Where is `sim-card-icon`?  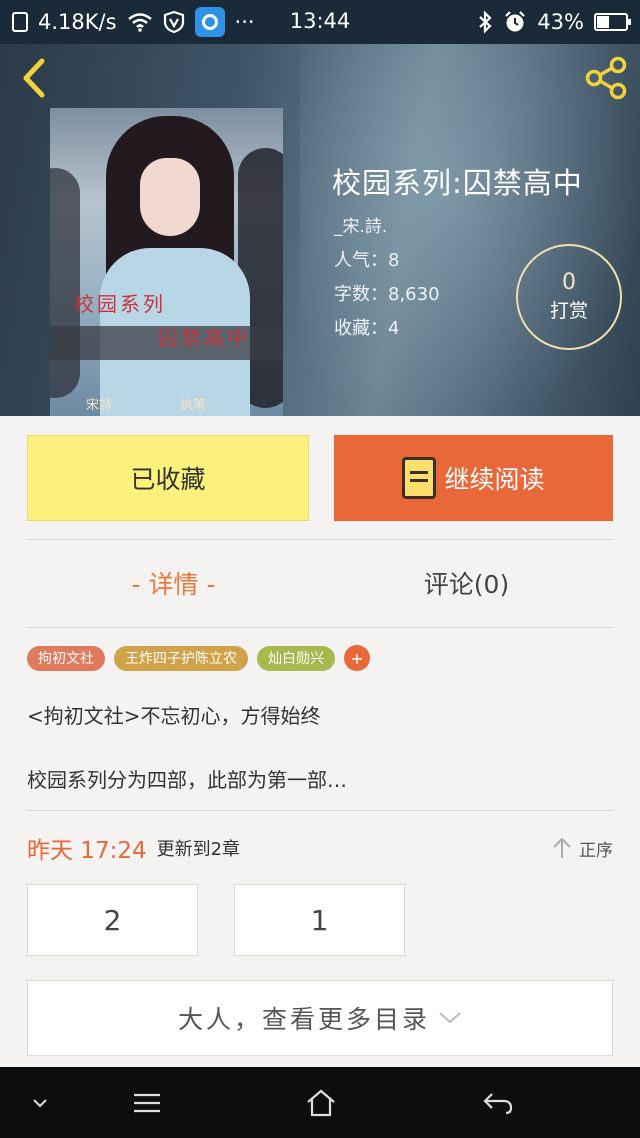 sim-card-icon is located at coordinates (20, 22).